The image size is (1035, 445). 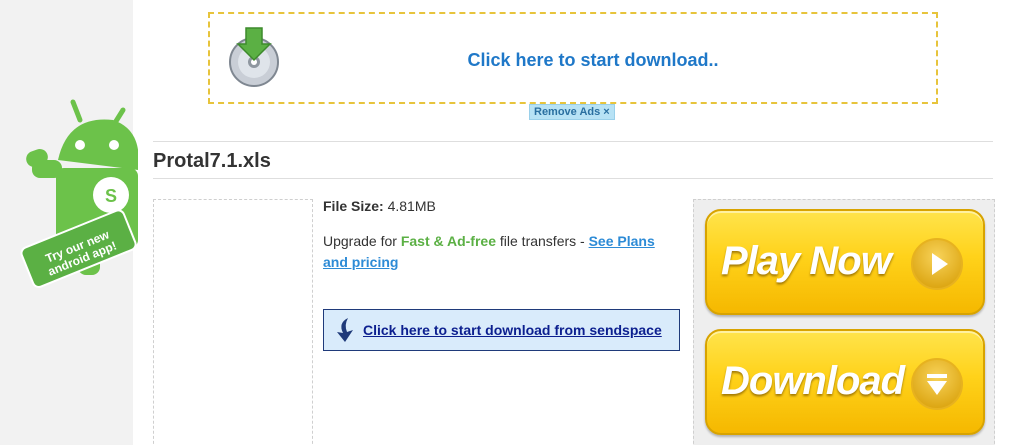 I want to click on upgrade-prefix: Upgrade for, so click(x=362, y=241).